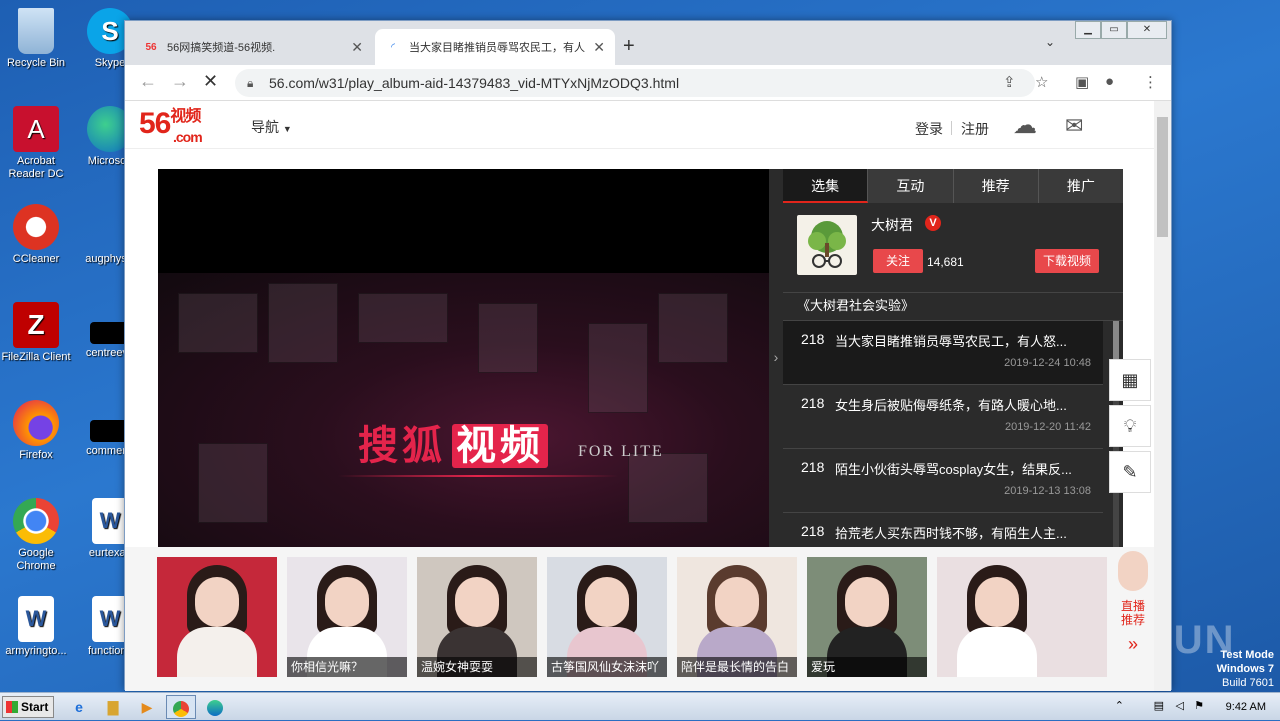 This screenshot has width=1280, height=721. I want to click on desktop-icon-filezilla: Z FileZilla Client, so click(36, 333).